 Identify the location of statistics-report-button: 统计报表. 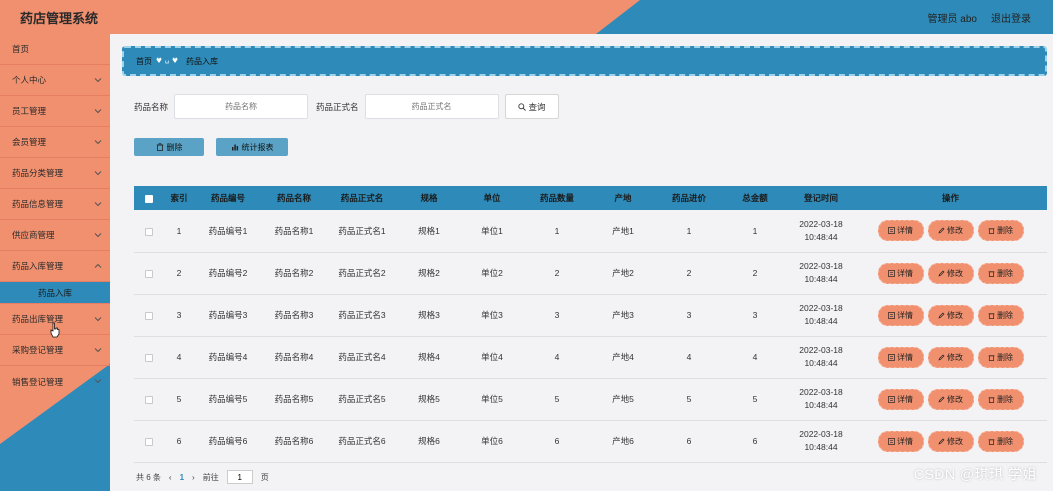
(252, 147).